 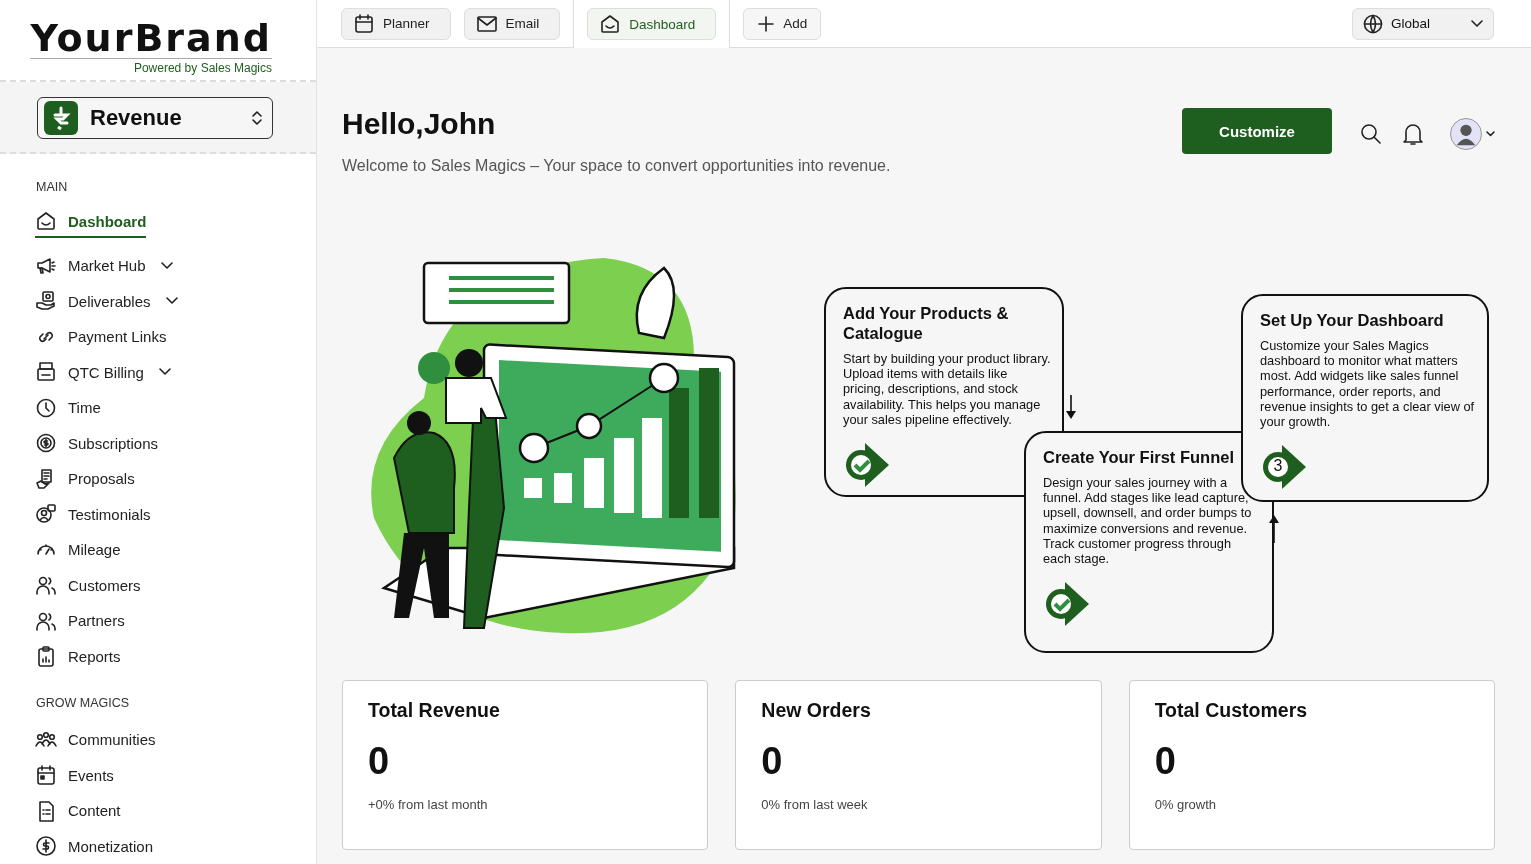 I want to click on brand-tagline: Powered by Sales Magics, so click(x=202, y=68).